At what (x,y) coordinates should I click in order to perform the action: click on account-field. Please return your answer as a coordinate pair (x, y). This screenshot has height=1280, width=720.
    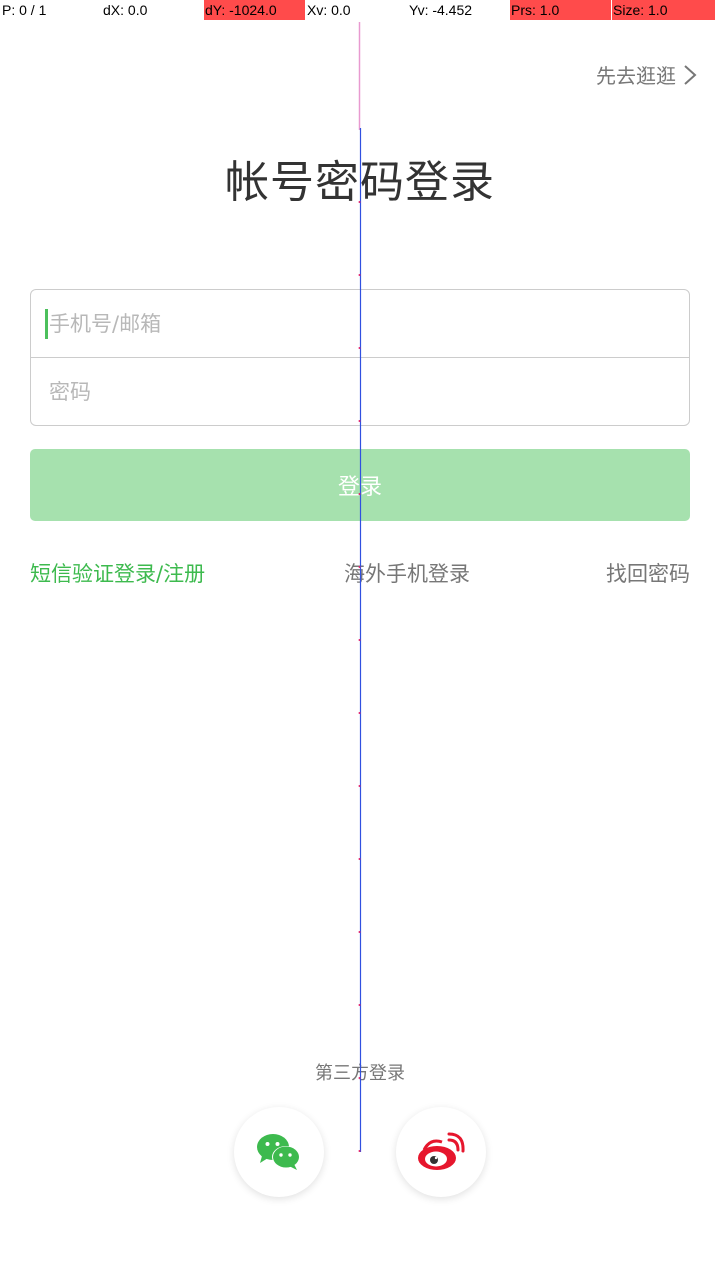
    Looking at the image, I should click on (360, 324).